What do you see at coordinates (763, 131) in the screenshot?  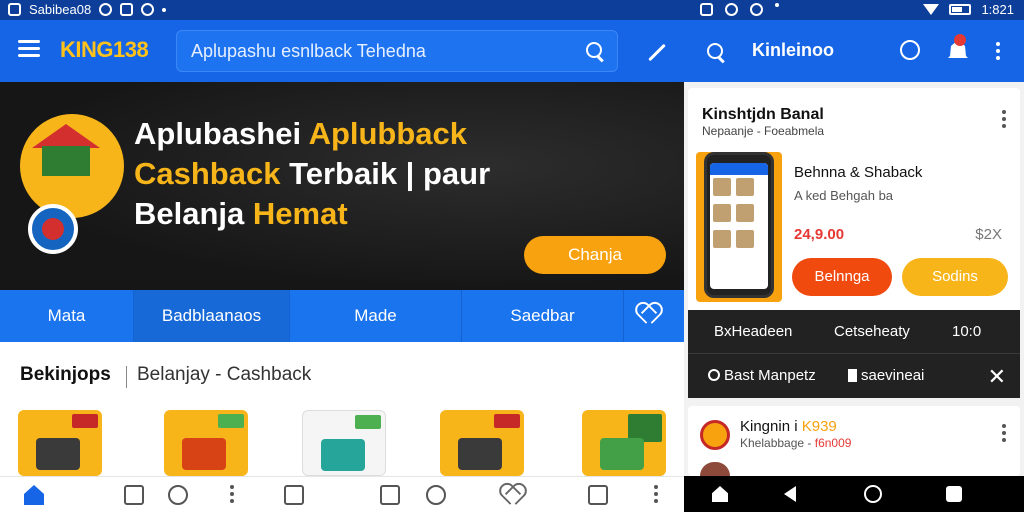 I see `card-subtitle: Nepaanje - Foeabmela` at bounding box center [763, 131].